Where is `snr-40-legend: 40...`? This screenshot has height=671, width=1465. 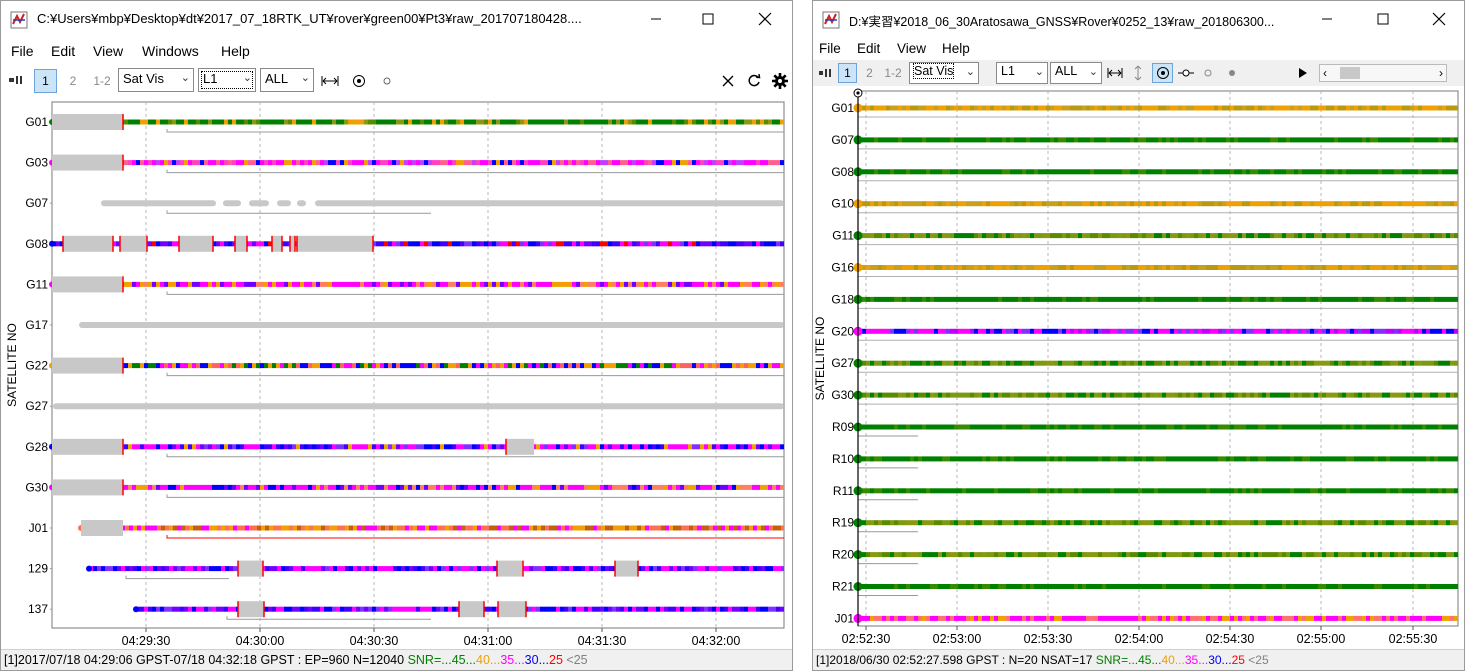 snr-40-legend: 40... is located at coordinates (1173, 660).